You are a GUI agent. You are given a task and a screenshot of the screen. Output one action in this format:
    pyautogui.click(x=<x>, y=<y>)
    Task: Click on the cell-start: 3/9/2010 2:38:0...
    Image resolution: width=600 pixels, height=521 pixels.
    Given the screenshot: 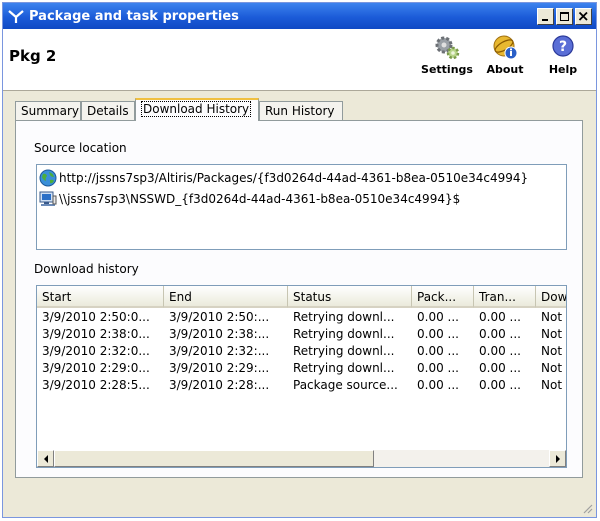 What is the action you would take?
    pyautogui.click(x=96, y=334)
    